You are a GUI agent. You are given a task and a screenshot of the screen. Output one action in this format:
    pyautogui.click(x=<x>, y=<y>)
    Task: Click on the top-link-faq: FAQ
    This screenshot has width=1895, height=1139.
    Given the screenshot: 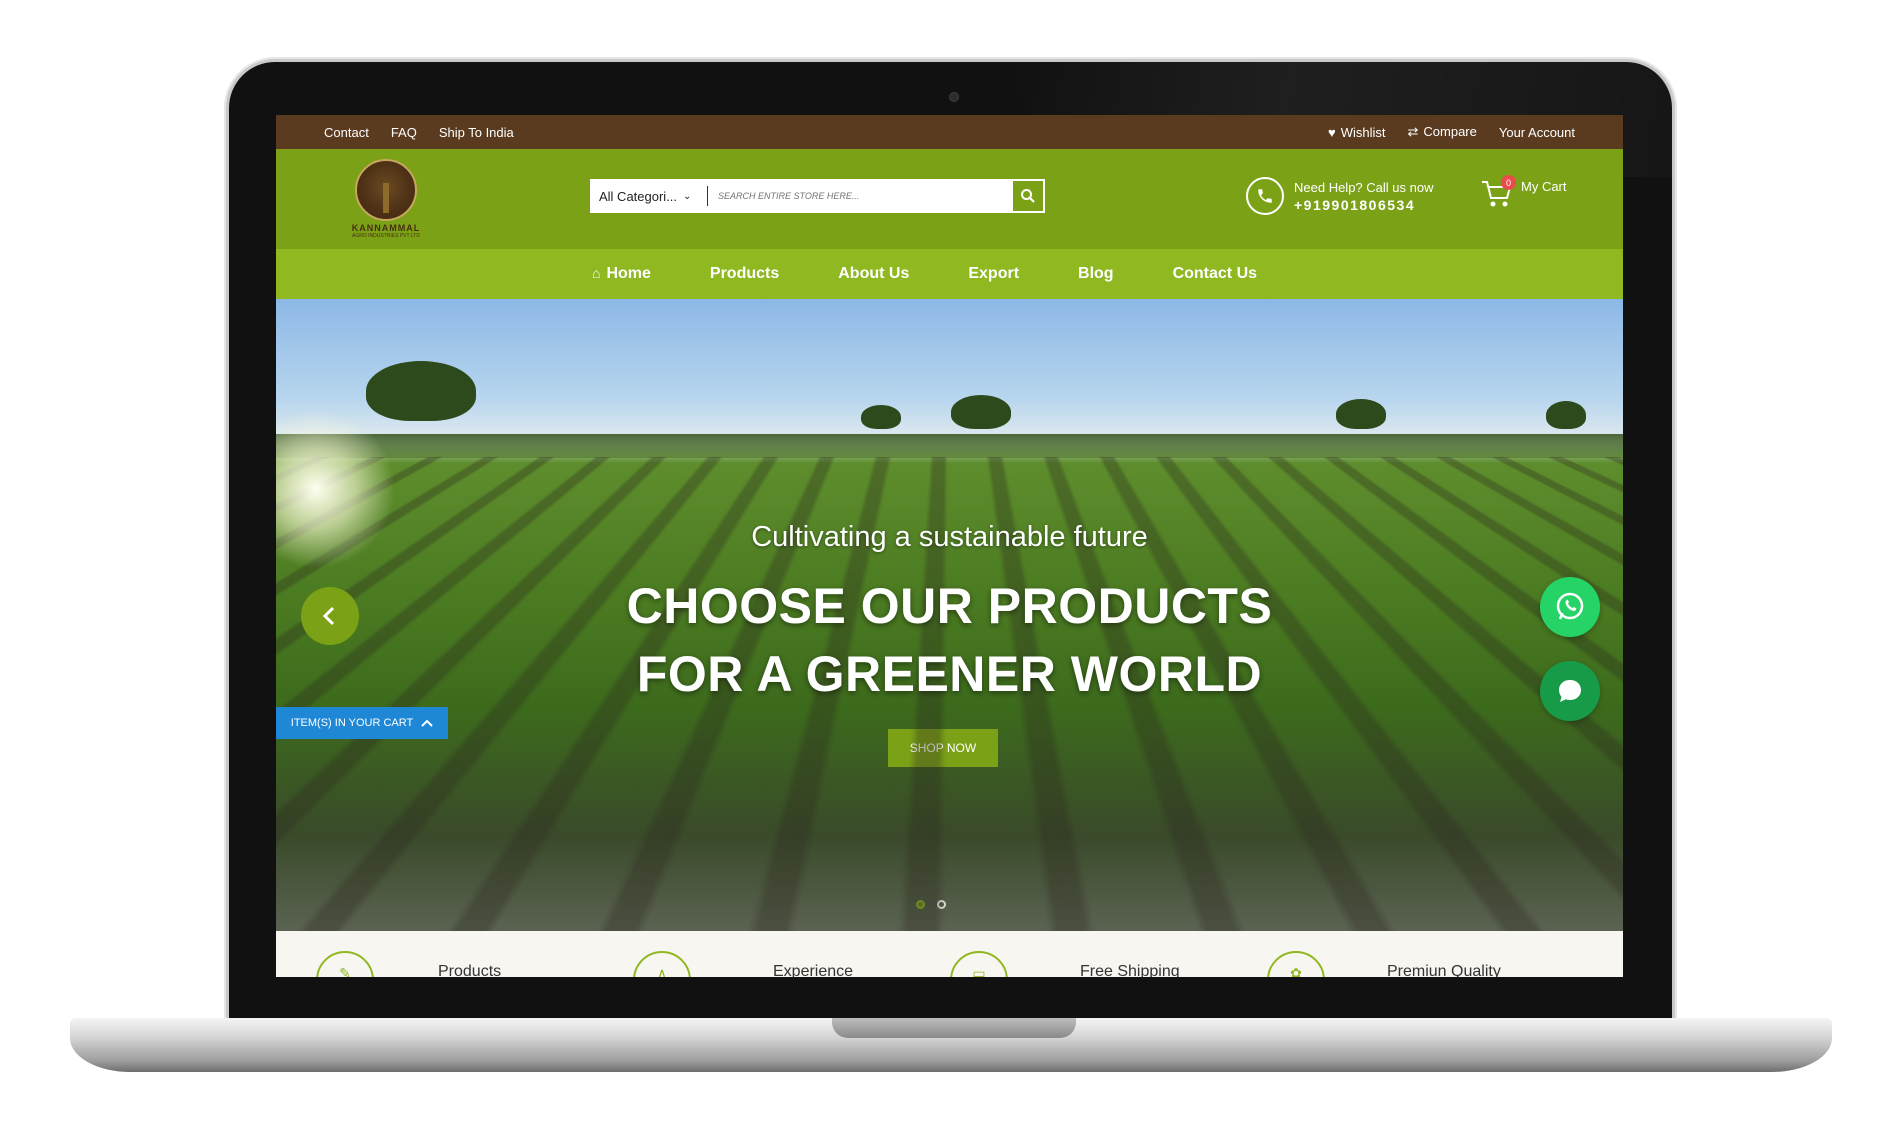 What is the action you would take?
    pyautogui.click(x=404, y=132)
    